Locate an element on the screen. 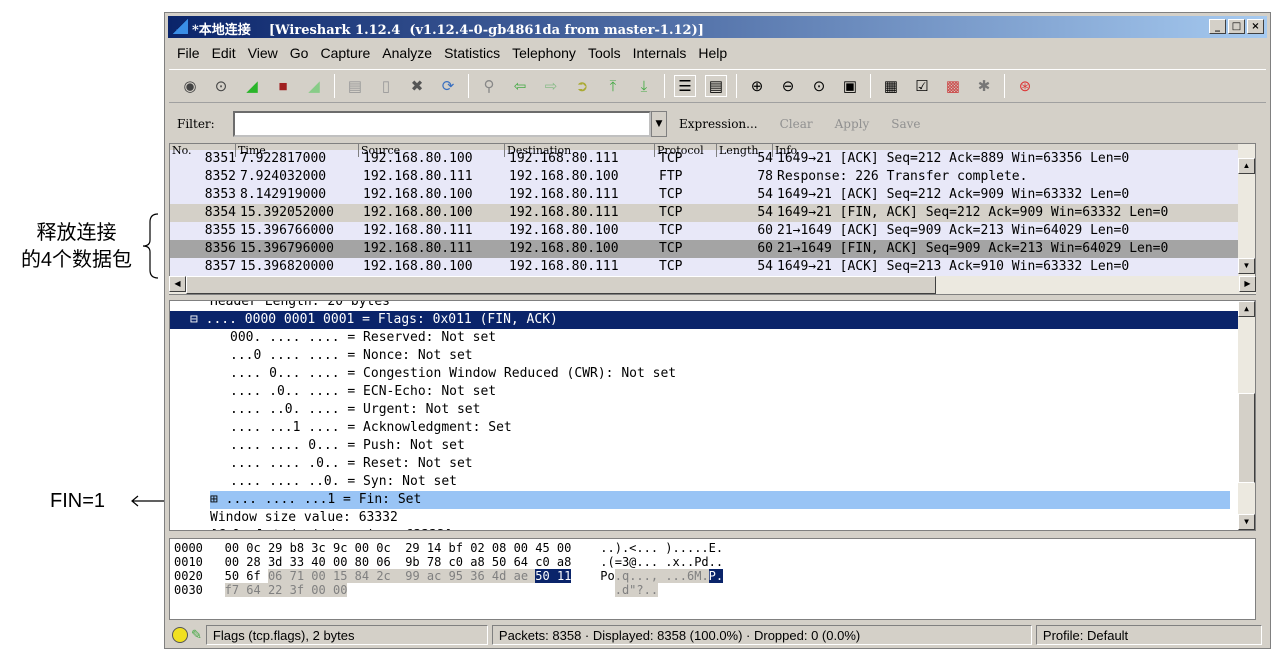 The image size is (1277, 656). filter-dropdown-icon: ▼ is located at coordinates (659, 124).